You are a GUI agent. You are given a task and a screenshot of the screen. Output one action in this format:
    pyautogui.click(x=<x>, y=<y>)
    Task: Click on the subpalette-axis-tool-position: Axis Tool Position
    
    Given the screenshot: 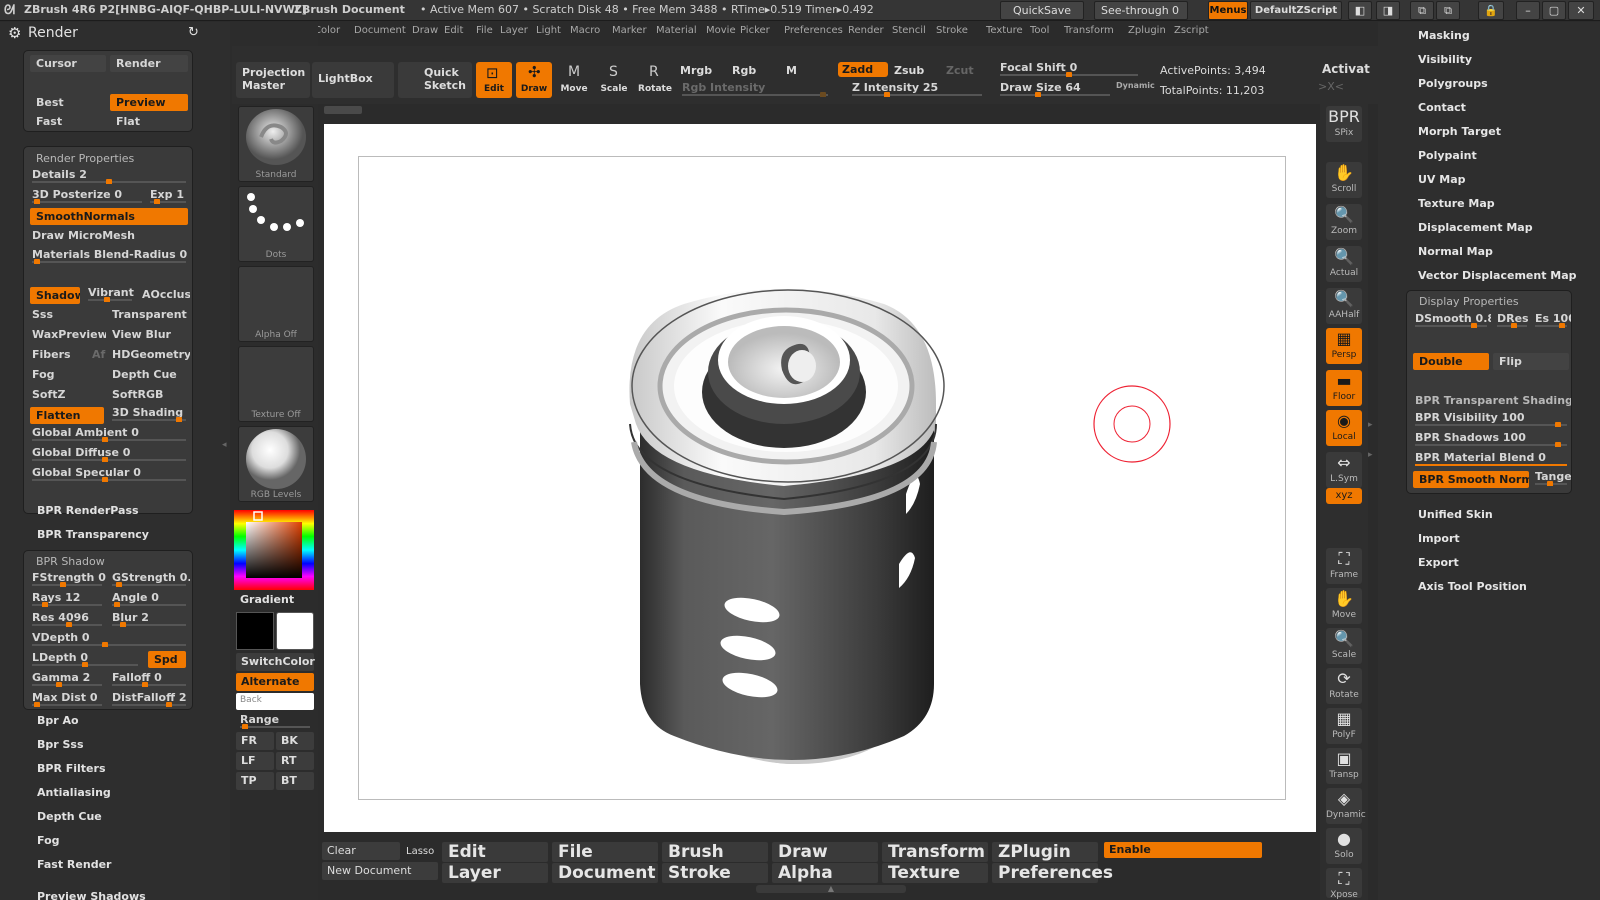 What is the action you would take?
    pyautogui.click(x=1472, y=586)
    